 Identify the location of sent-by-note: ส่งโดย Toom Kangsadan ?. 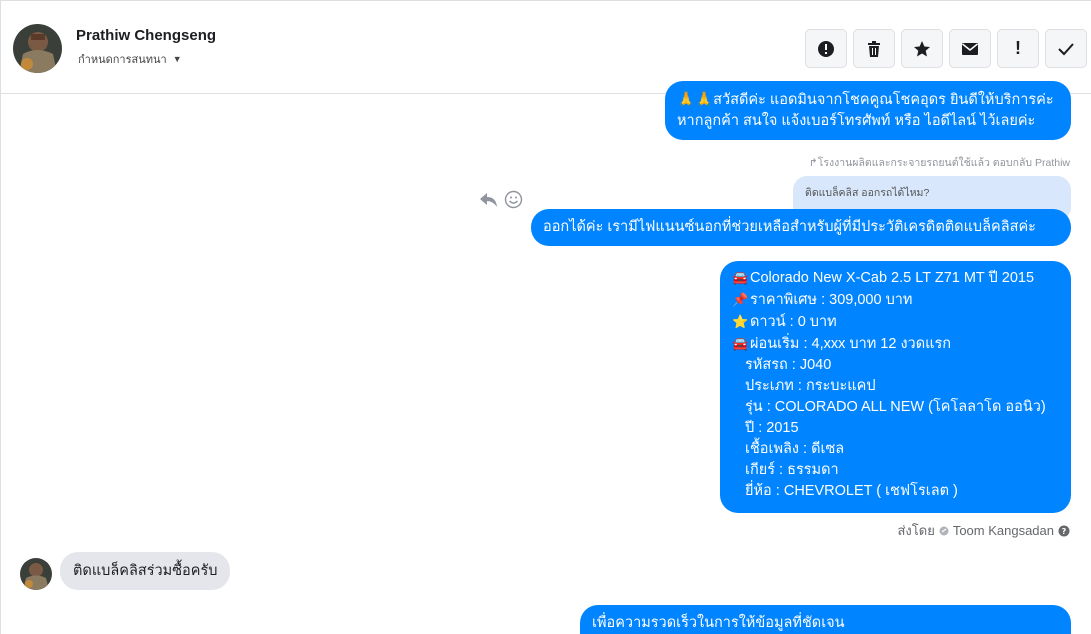
(983, 530).